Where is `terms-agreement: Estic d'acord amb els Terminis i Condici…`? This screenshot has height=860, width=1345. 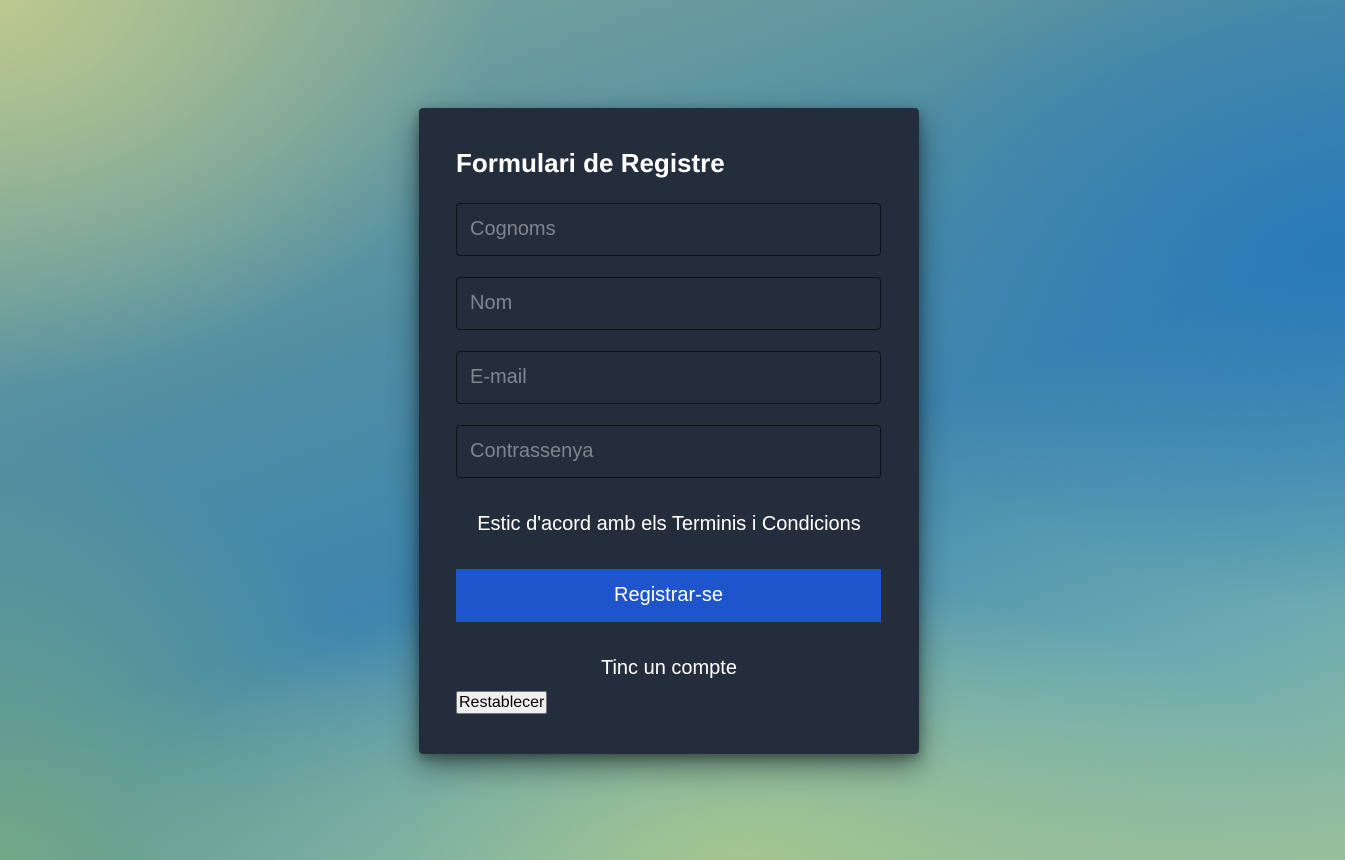
terms-agreement: Estic d'acord amb els Terminis i Condici… is located at coordinates (669, 524).